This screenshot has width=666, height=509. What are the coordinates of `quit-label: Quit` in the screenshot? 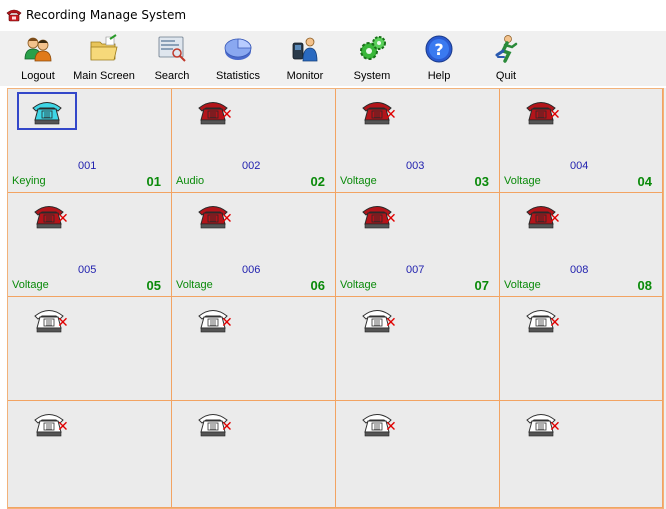 It's located at (506, 76).